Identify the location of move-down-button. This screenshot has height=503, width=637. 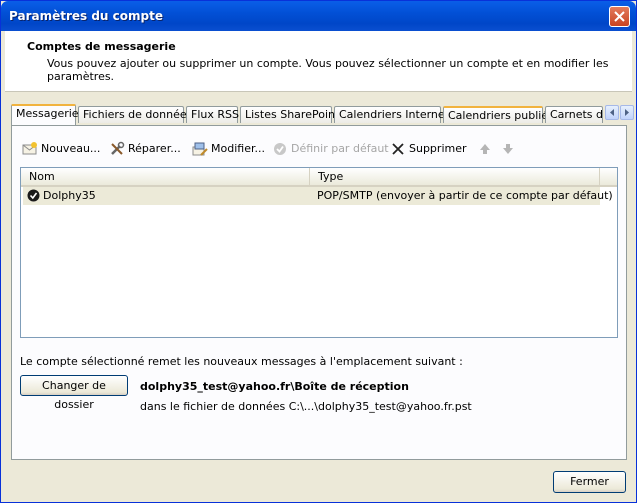
(509, 149).